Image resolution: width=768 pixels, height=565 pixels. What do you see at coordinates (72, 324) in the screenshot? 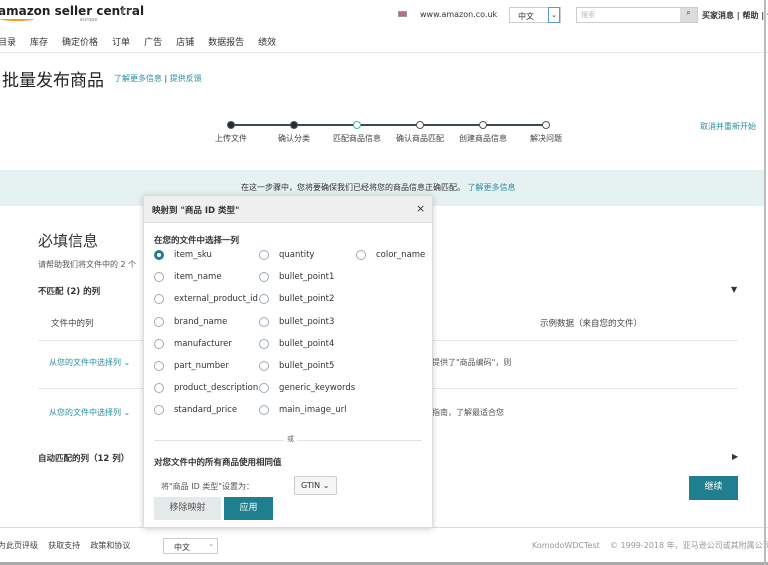
I see `col-header-file: 文件中的列` at bounding box center [72, 324].